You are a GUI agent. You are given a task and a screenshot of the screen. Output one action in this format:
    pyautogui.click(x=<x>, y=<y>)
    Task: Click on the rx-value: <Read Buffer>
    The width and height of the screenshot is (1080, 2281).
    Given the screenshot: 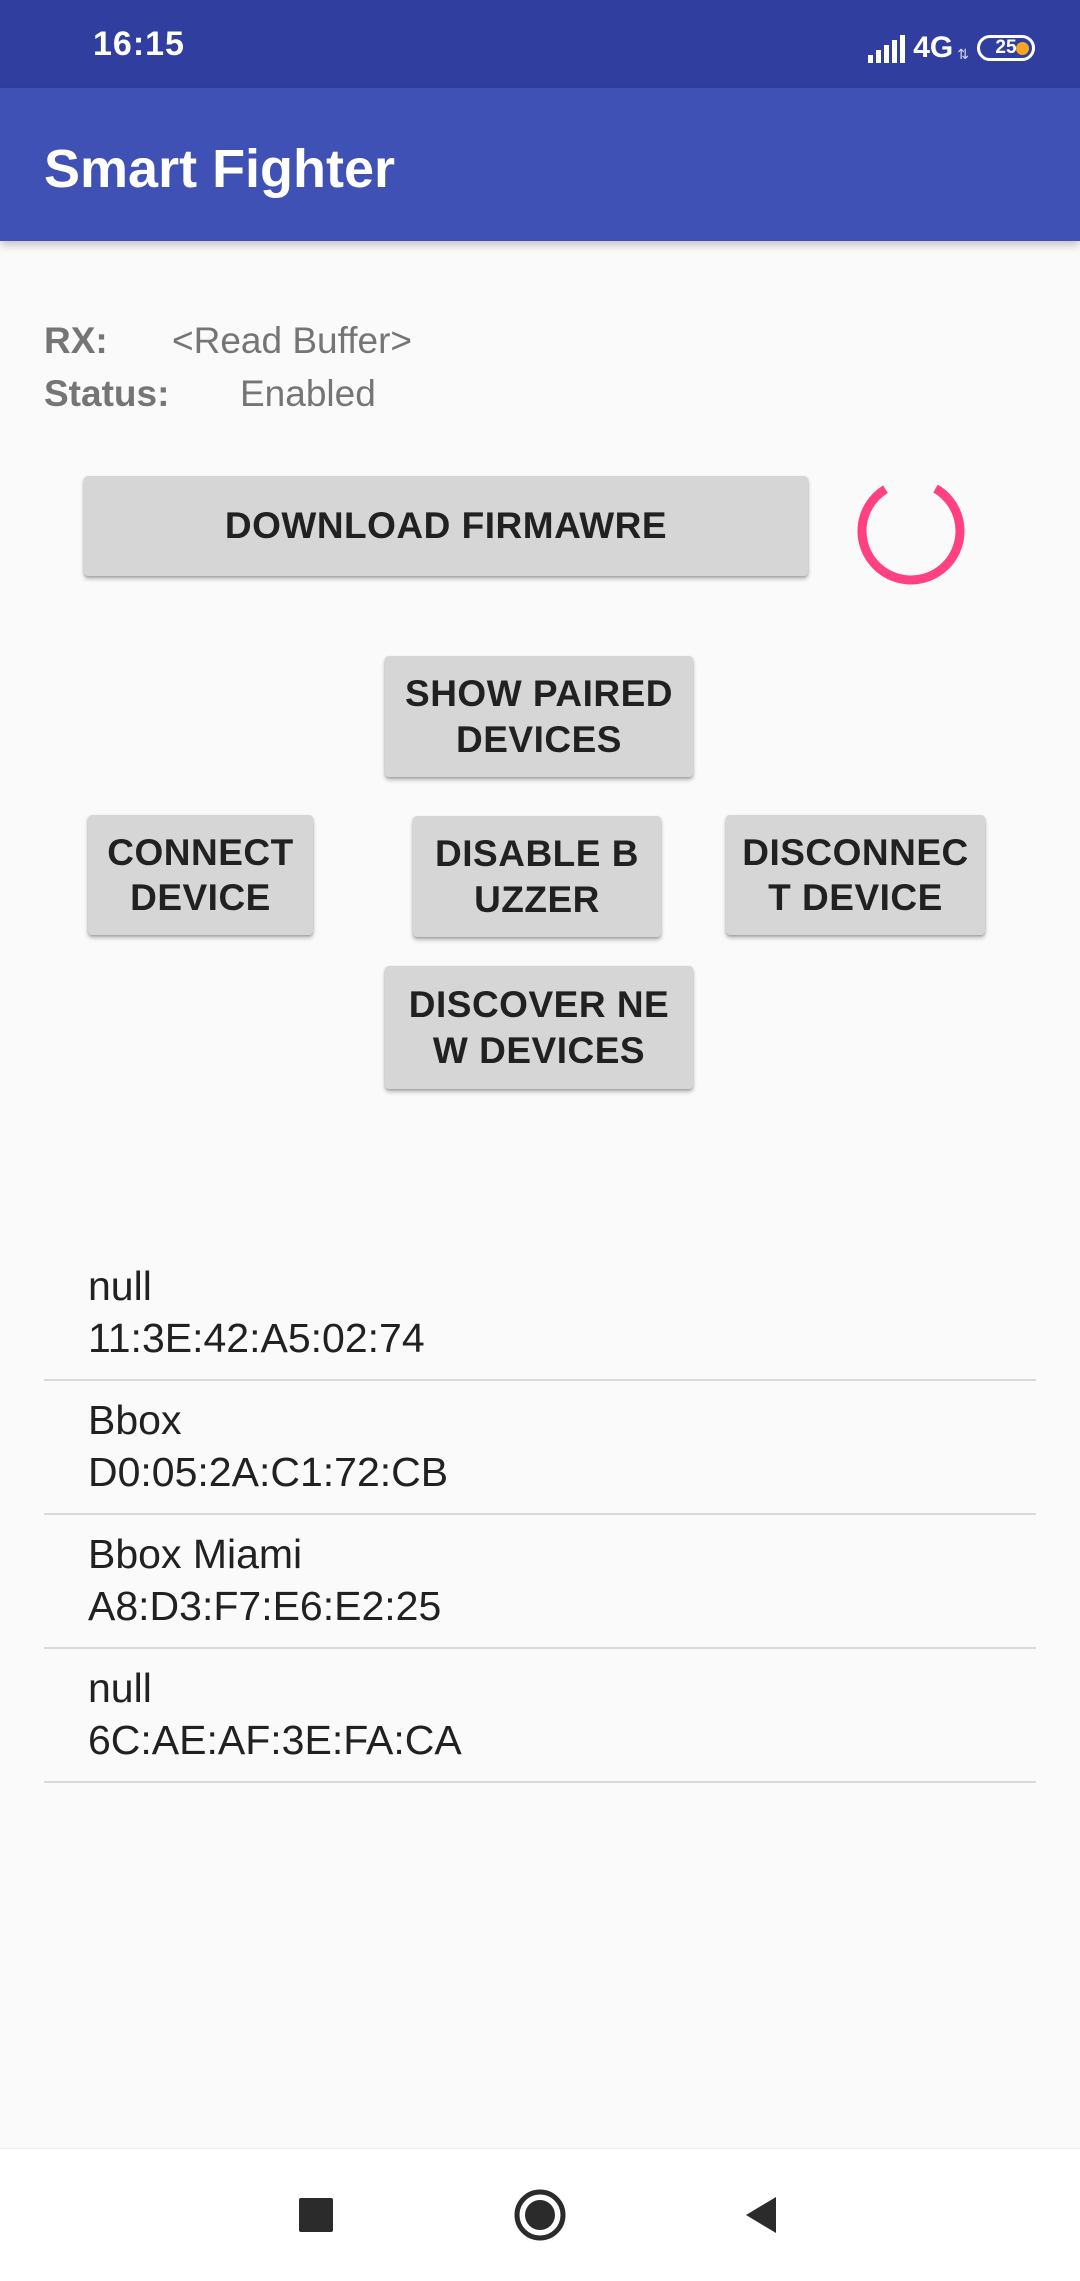 What is the action you would take?
    pyautogui.click(x=292, y=340)
    